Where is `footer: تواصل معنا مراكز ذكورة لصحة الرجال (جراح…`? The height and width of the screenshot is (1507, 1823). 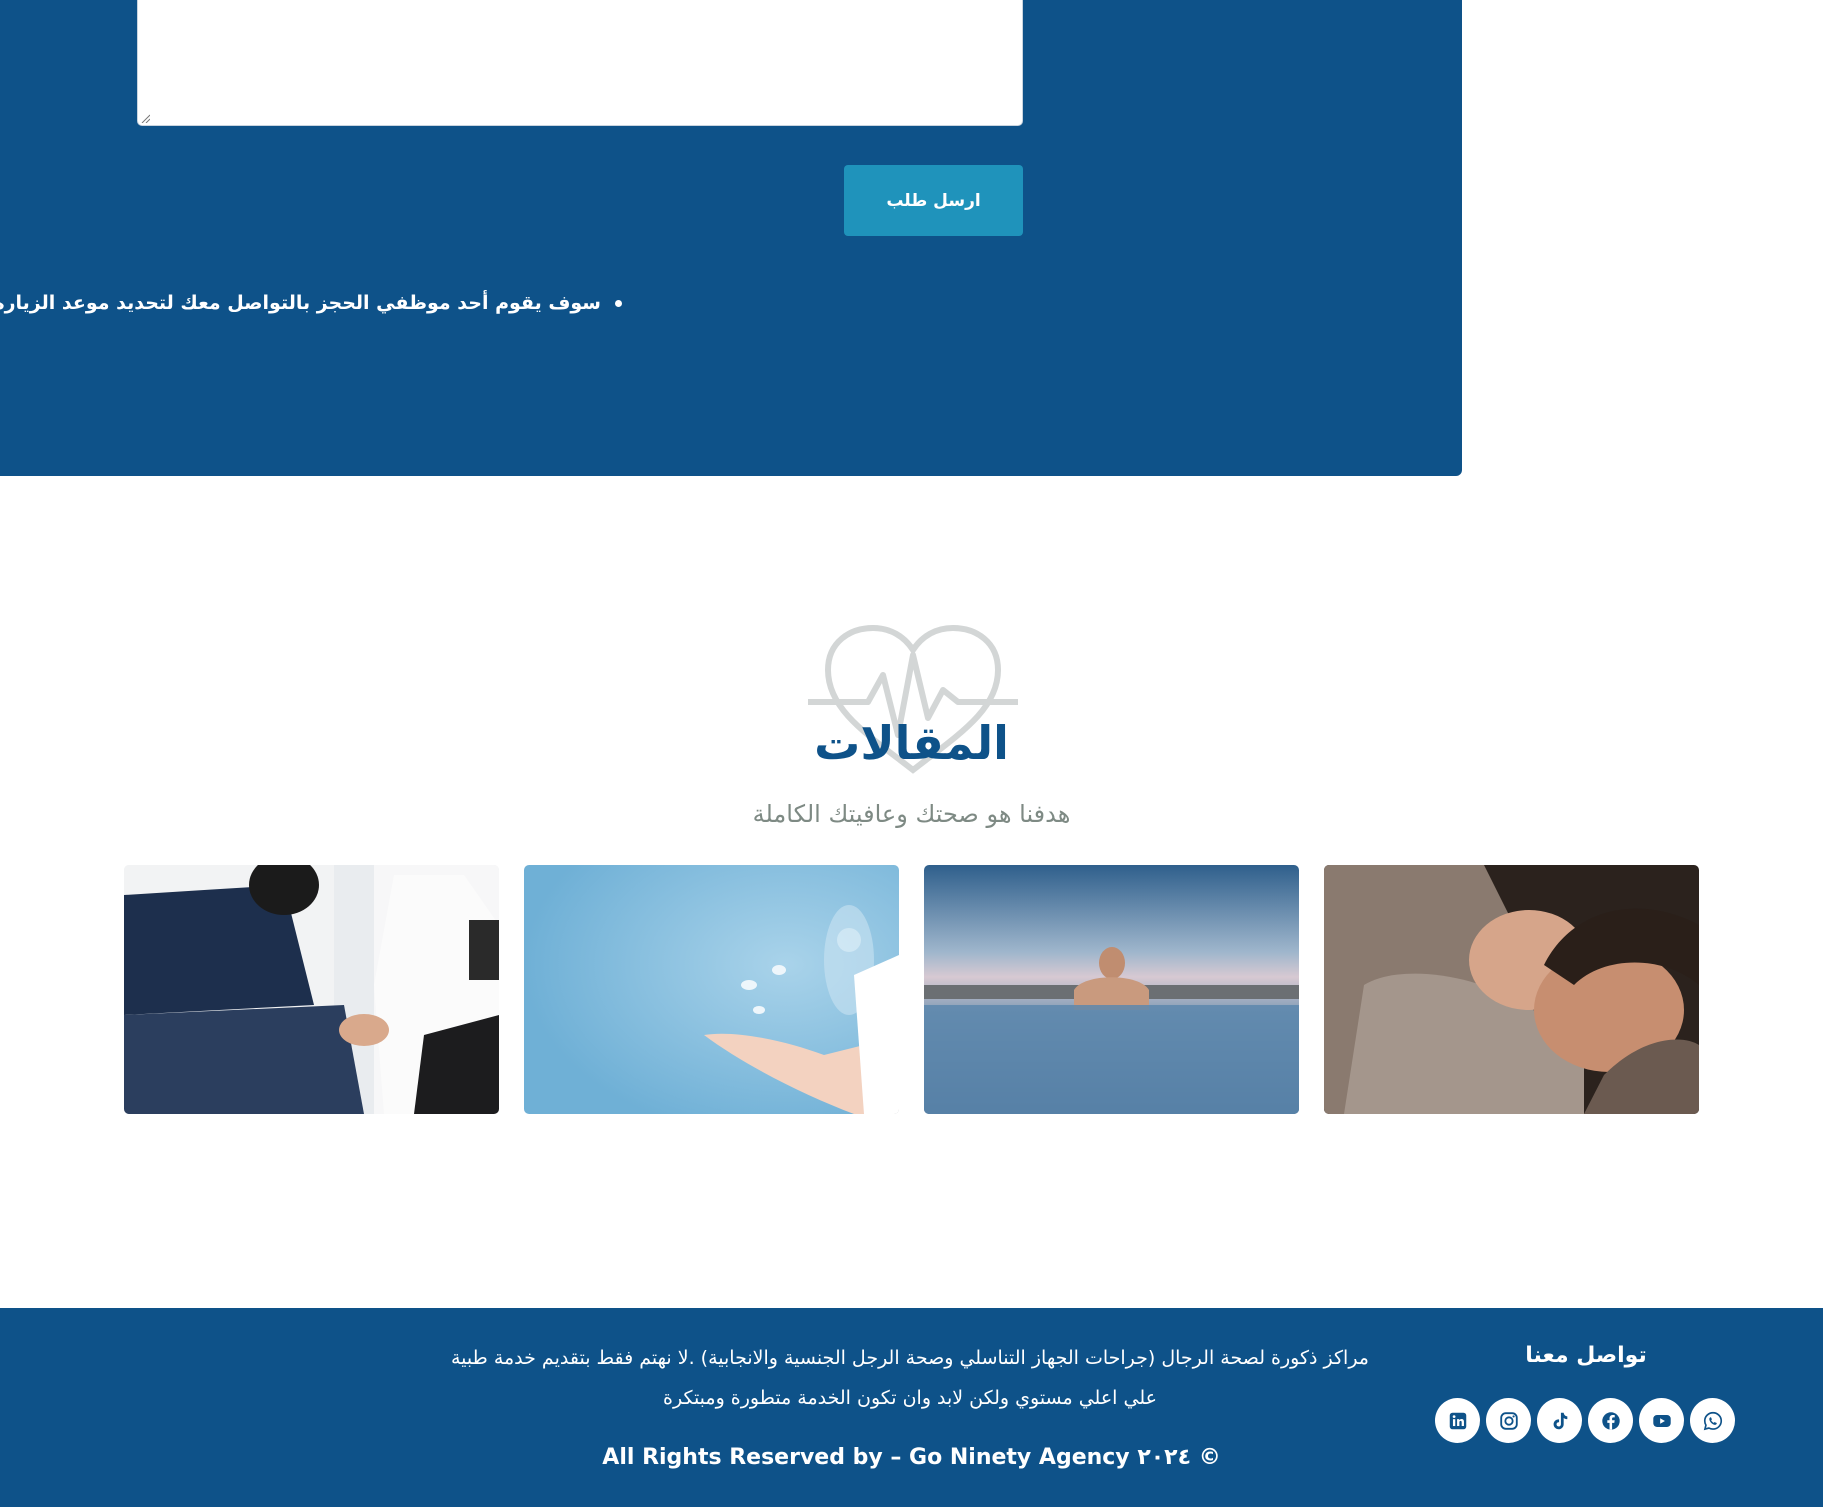 footer: تواصل معنا مراكز ذكورة لصحة الرجال (جراح… is located at coordinates (911, 1407).